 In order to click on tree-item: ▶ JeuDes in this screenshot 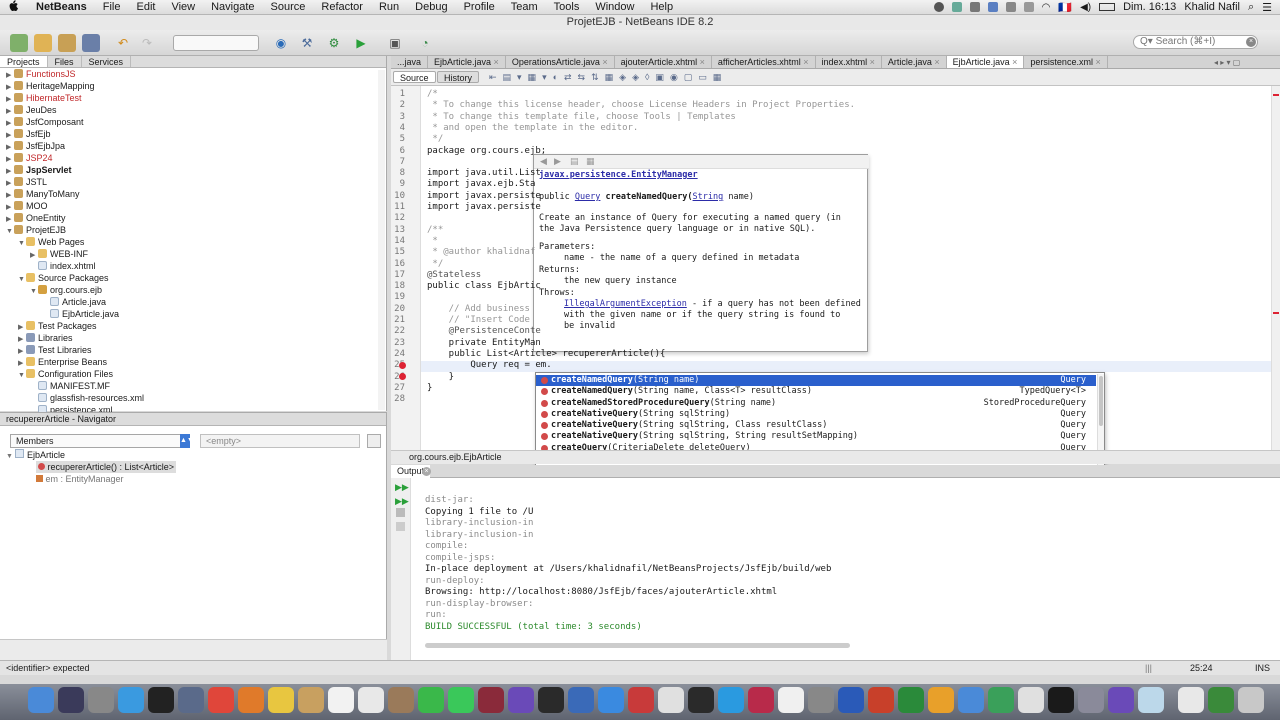, I will do `click(31, 110)`.